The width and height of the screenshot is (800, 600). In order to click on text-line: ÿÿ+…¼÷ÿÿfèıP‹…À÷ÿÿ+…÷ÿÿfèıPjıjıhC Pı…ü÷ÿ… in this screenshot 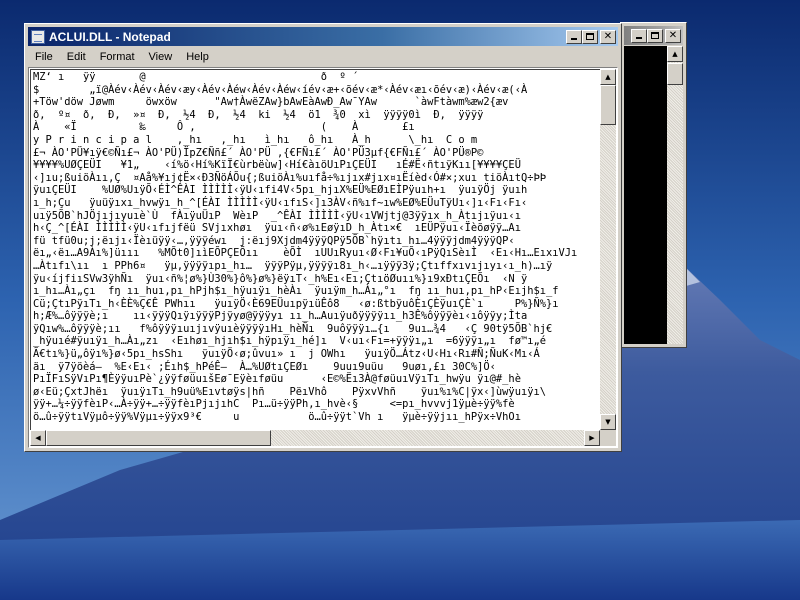, I will do `click(274, 404)`.